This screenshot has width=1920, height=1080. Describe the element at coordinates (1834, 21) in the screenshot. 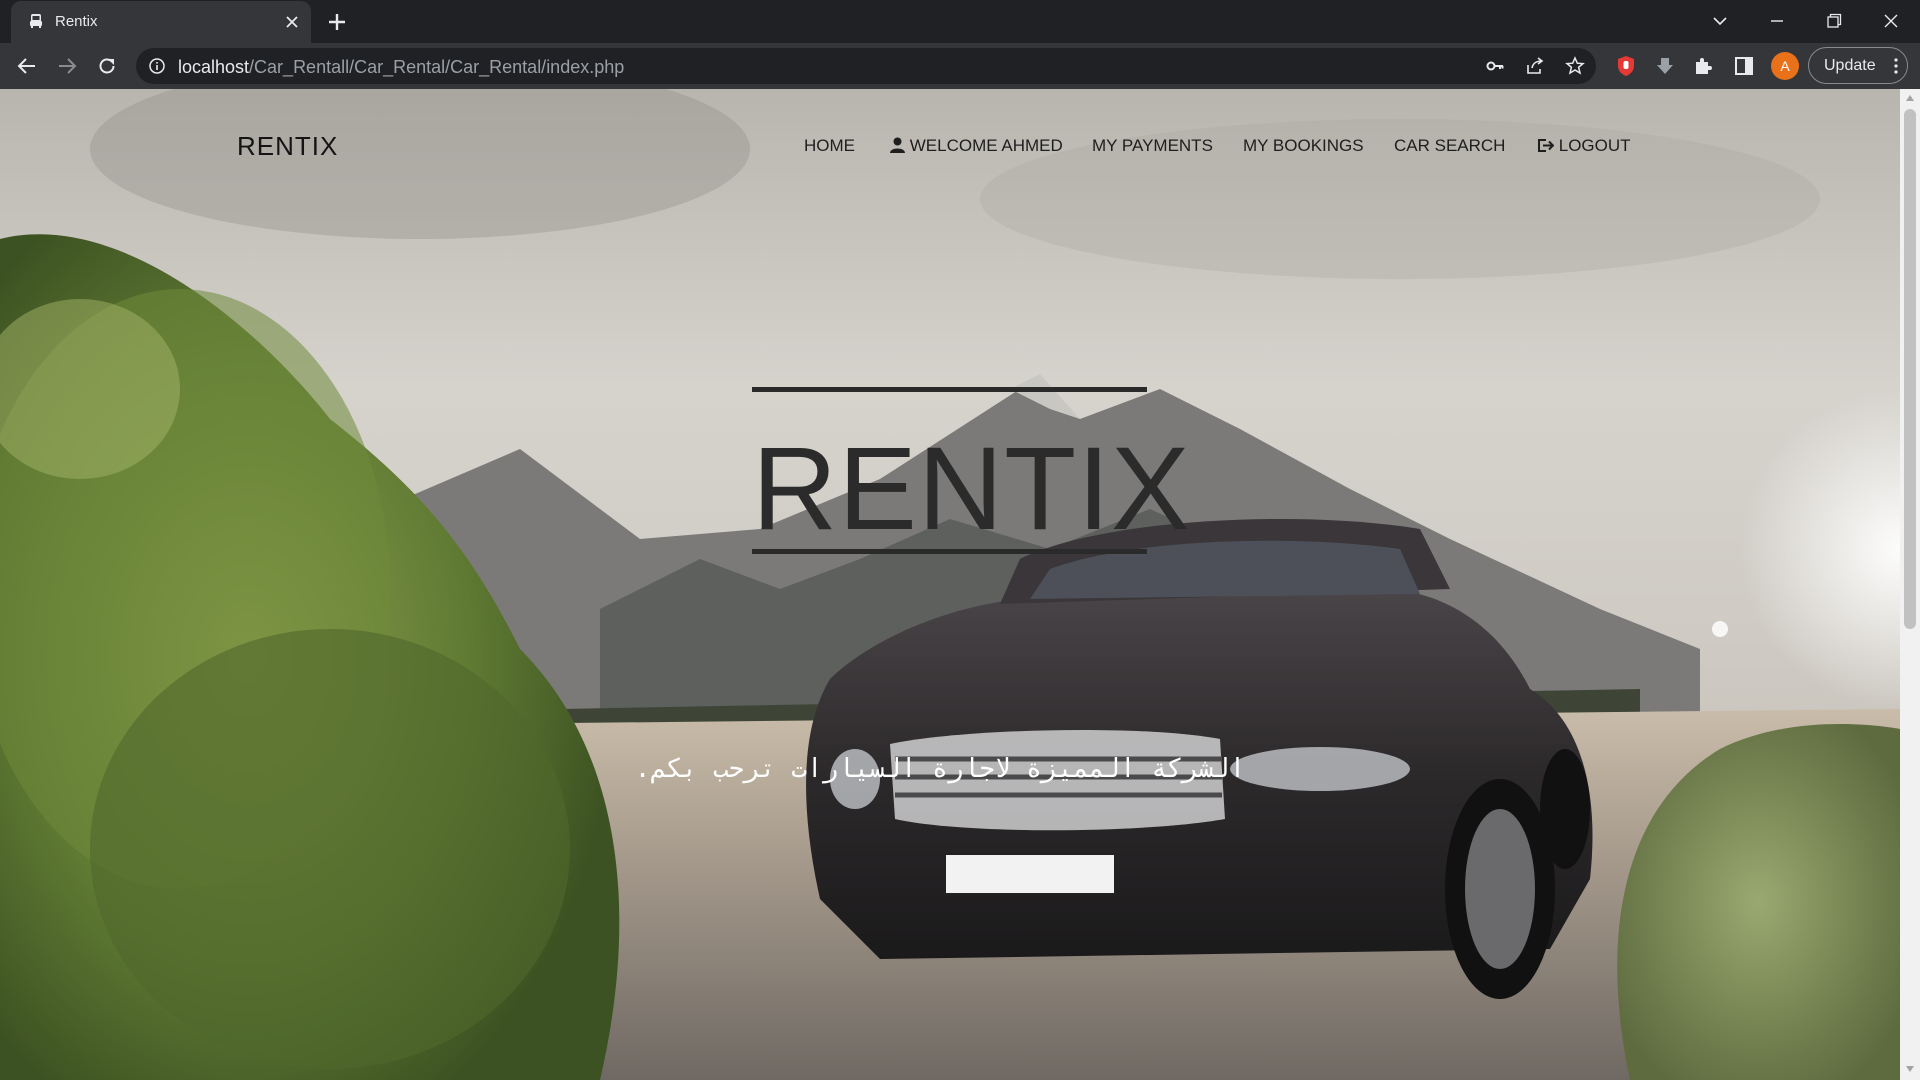

I see `restore-icon` at that location.